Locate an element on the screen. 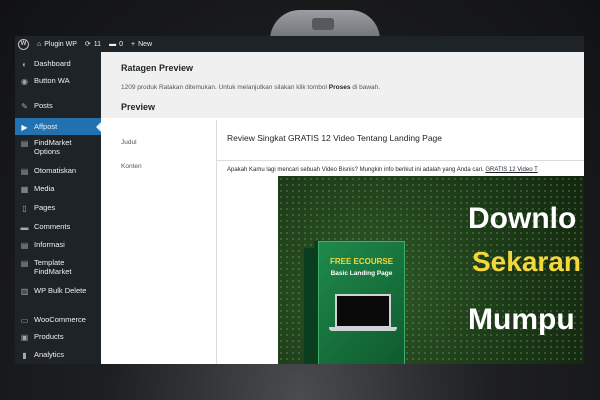  ecourse-box: FREE ECOURSE Basic Landing Page is located at coordinates (361, 302).